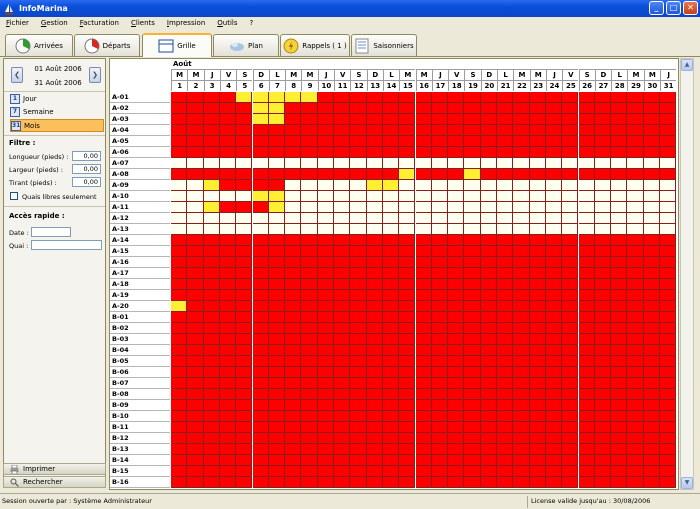 Image resolution: width=700 pixels, height=509 pixels. Describe the element at coordinates (140, 108) in the screenshot. I see `dock-row-label: A-02` at that location.